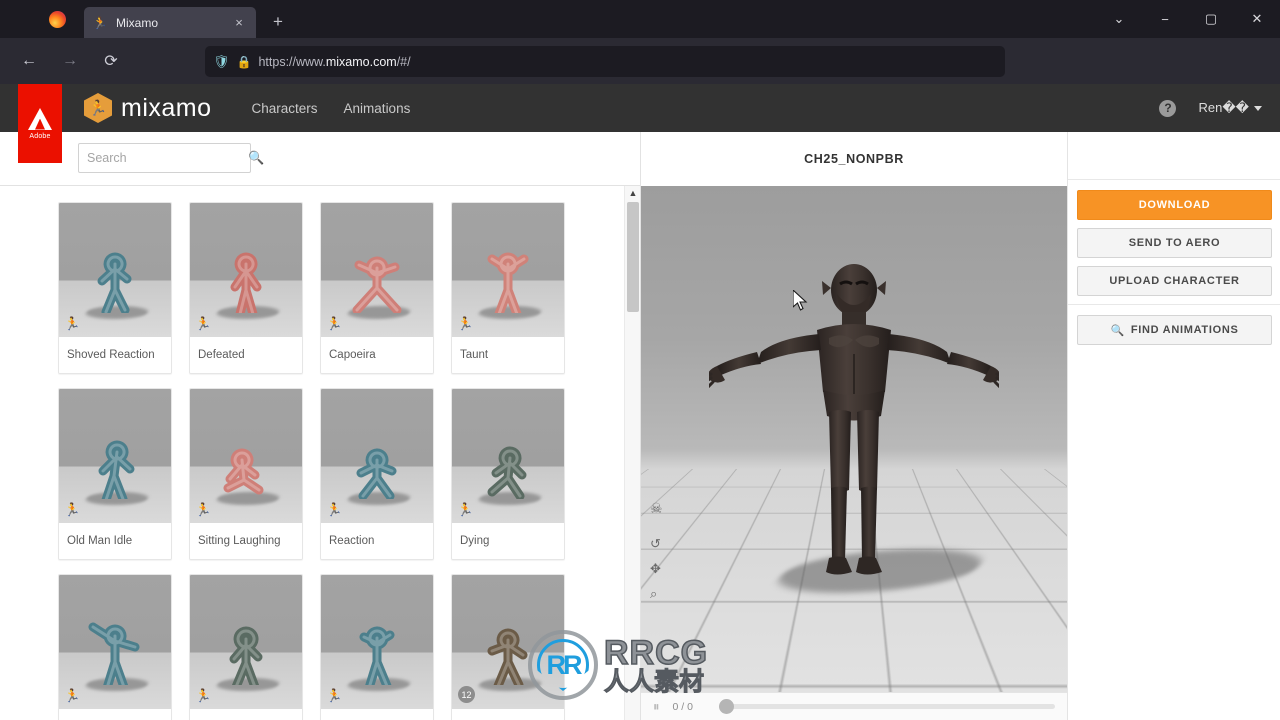 This screenshot has width=1280, height=720. Describe the element at coordinates (726, 706) in the screenshot. I see `timeline-handle` at that location.